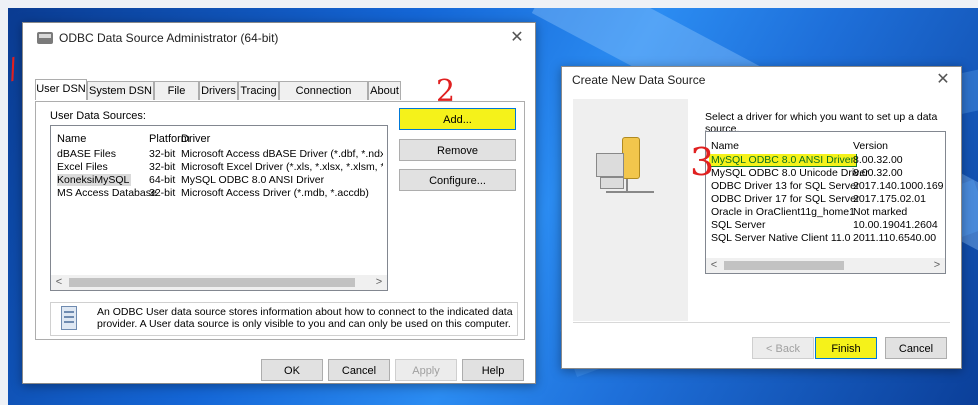 This screenshot has width=978, height=405. What do you see at coordinates (69, 318) in the screenshot?
I see `database-icon` at bounding box center [69, 318].